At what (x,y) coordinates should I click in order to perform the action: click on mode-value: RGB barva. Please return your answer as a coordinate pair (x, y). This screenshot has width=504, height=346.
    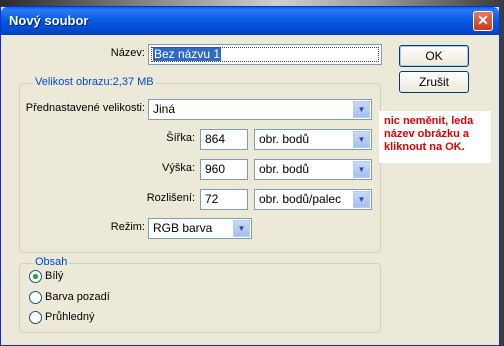
    Looking at the image, I should click on (183, 228).